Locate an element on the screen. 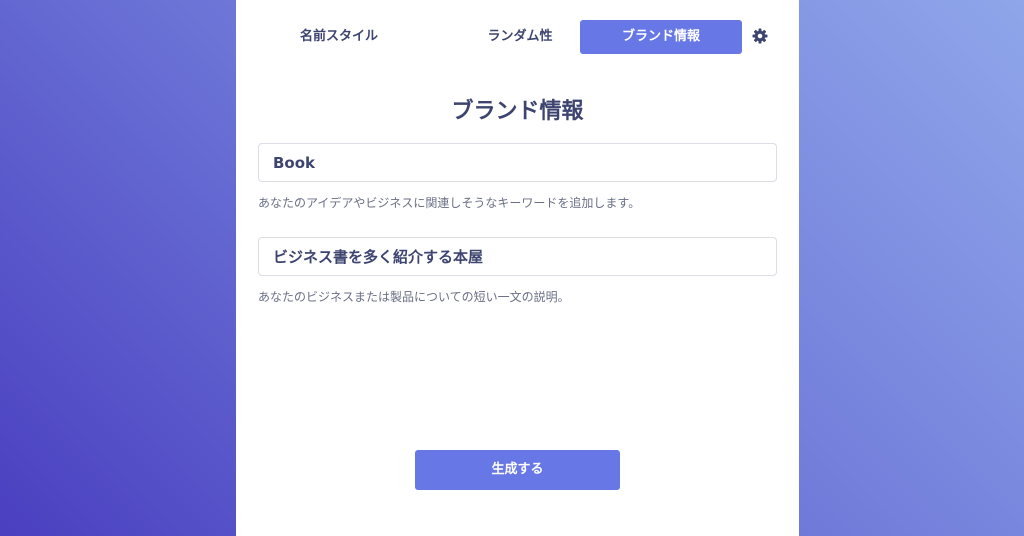 This screenshot has width=1024, height=536. page-title: ブランド情報 is located at coordinates (517, 111).